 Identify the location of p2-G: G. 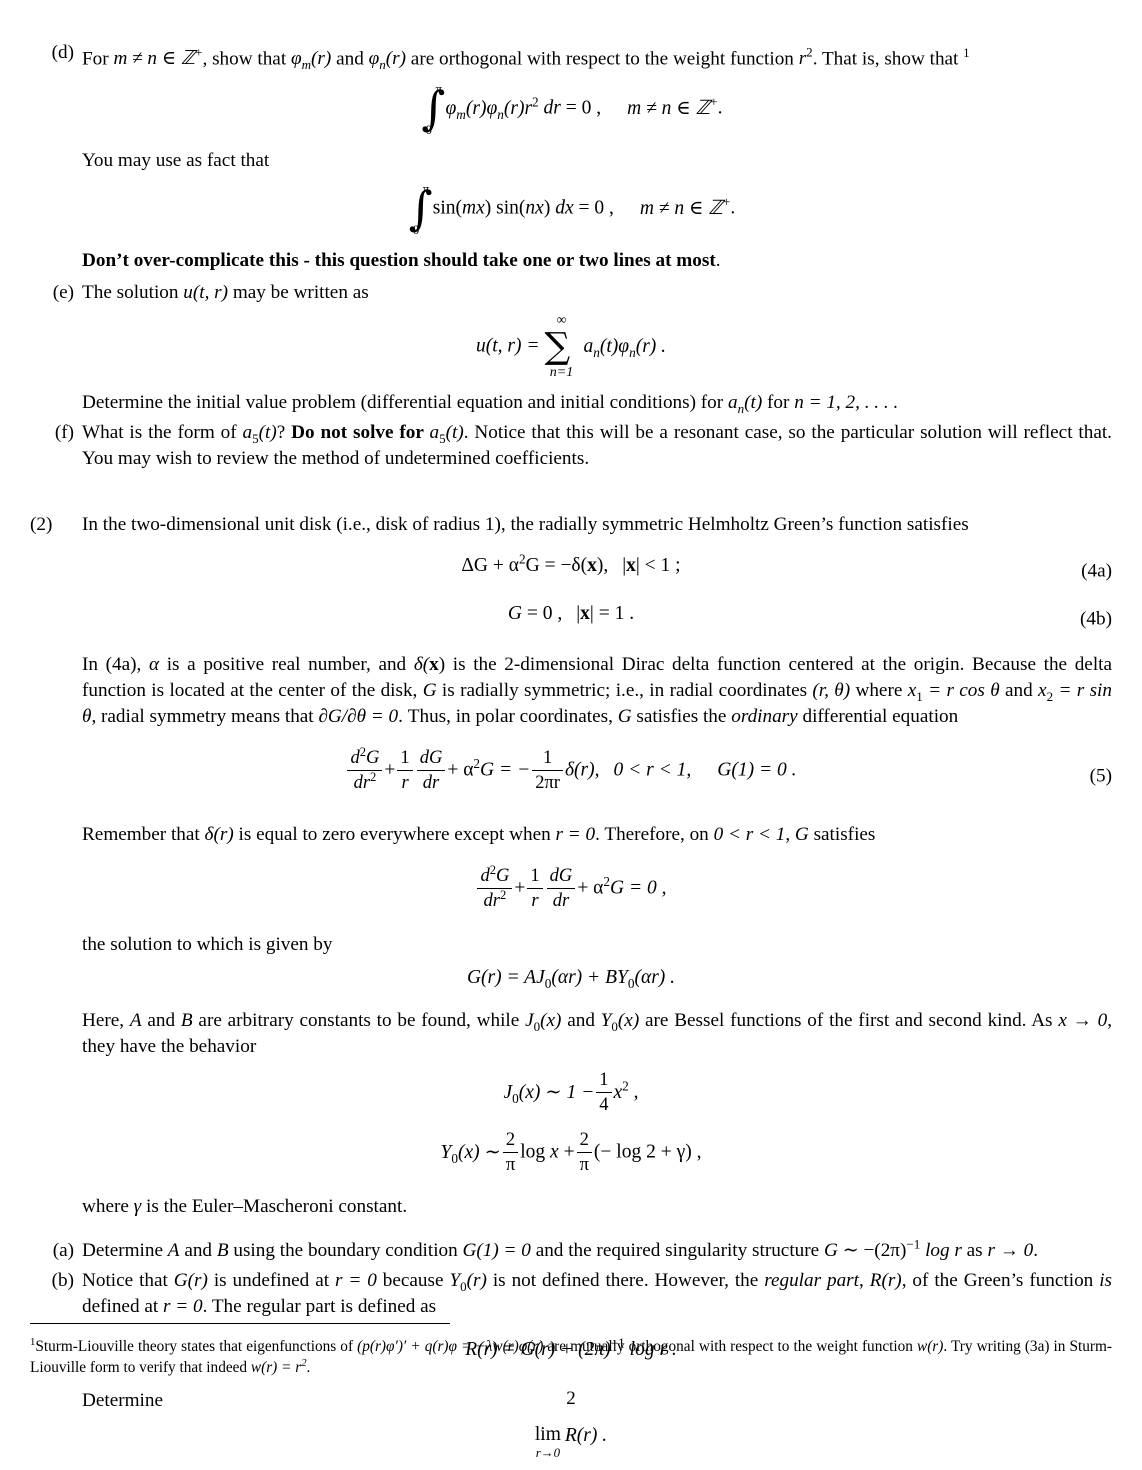
(801, 835).